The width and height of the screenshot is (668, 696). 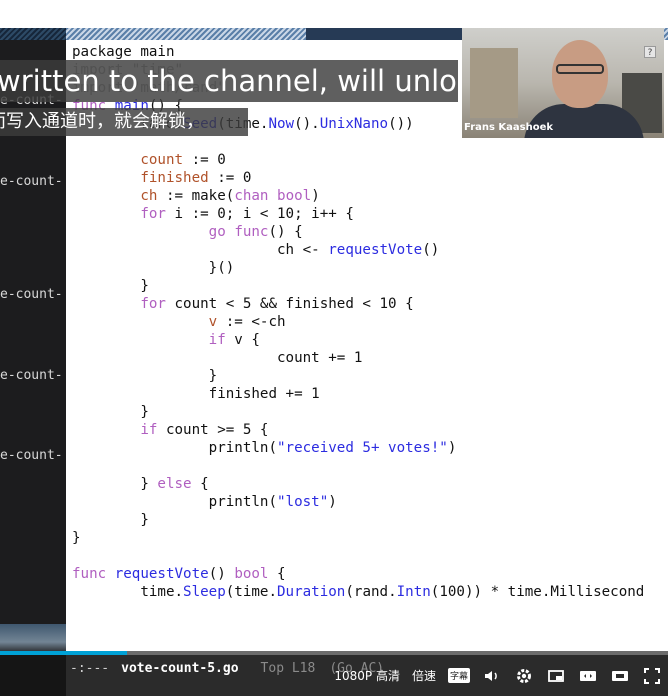 I want to click on code-token: (time., so click(x=251, y=592).